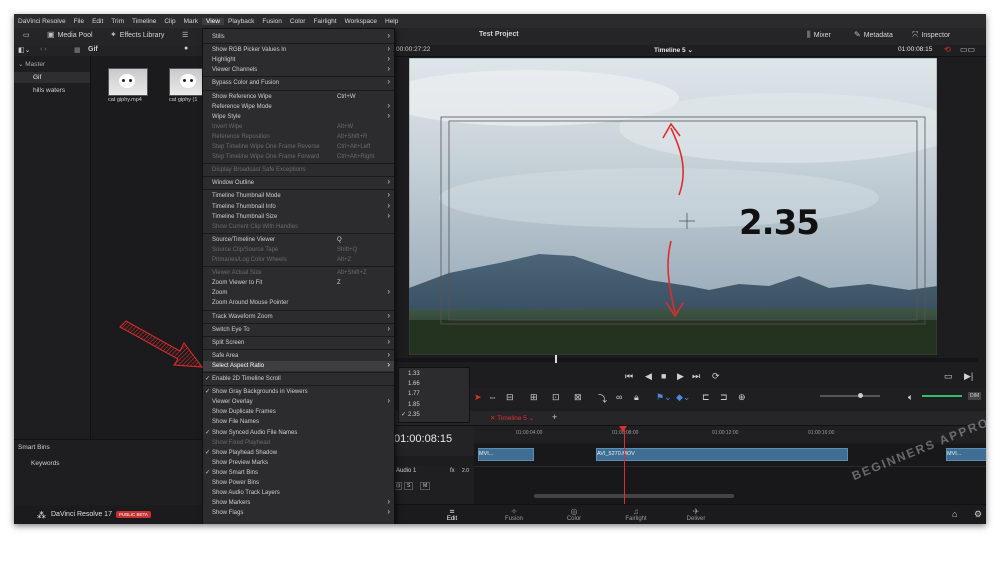 This screenshot has width=1000, height=563. What do you see at coordinates (434, 405) in the screenshot?
I see `aspect-ratio-option: 1.85` at bounding box center [434, 405].